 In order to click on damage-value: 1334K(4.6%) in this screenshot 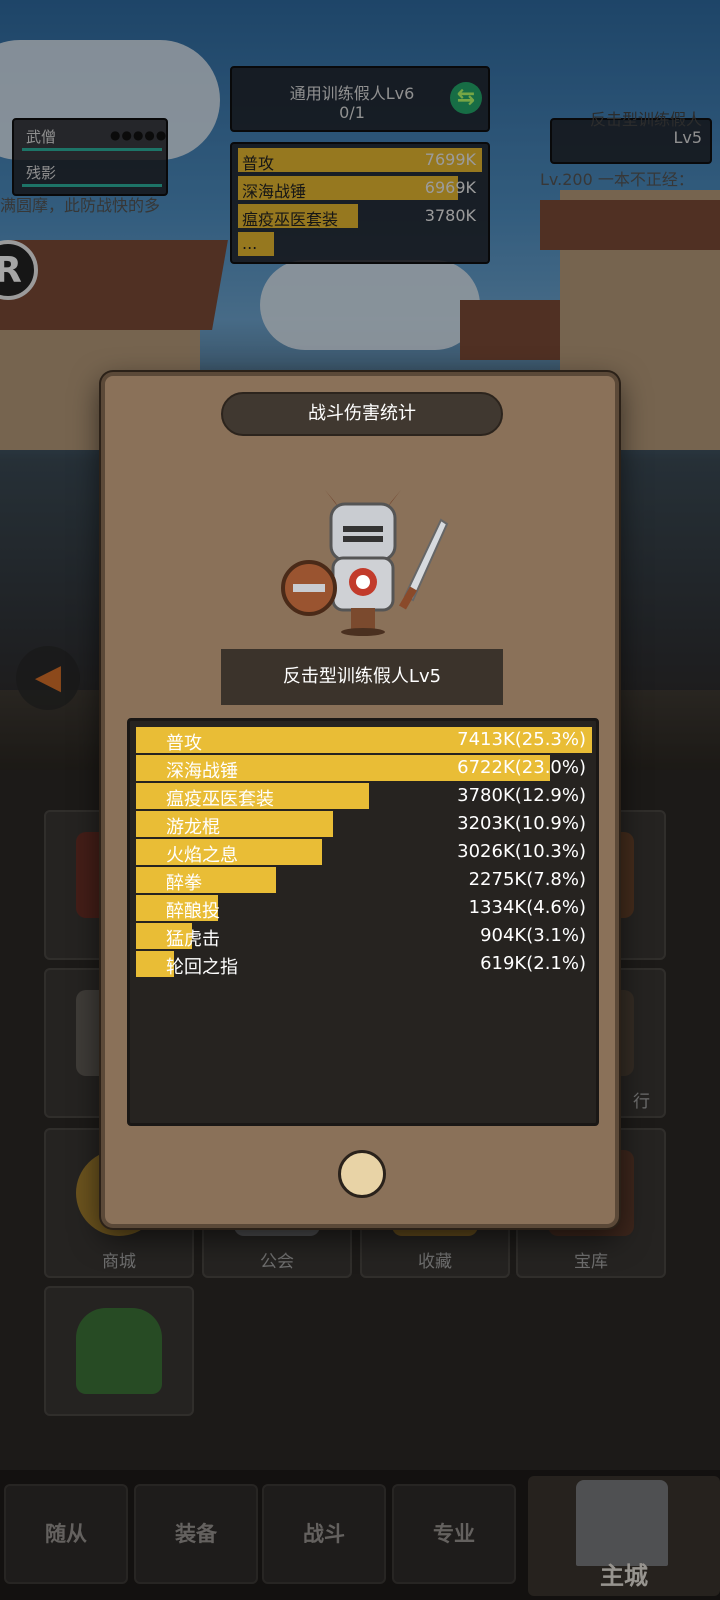, I will do `click(527, 907)`.